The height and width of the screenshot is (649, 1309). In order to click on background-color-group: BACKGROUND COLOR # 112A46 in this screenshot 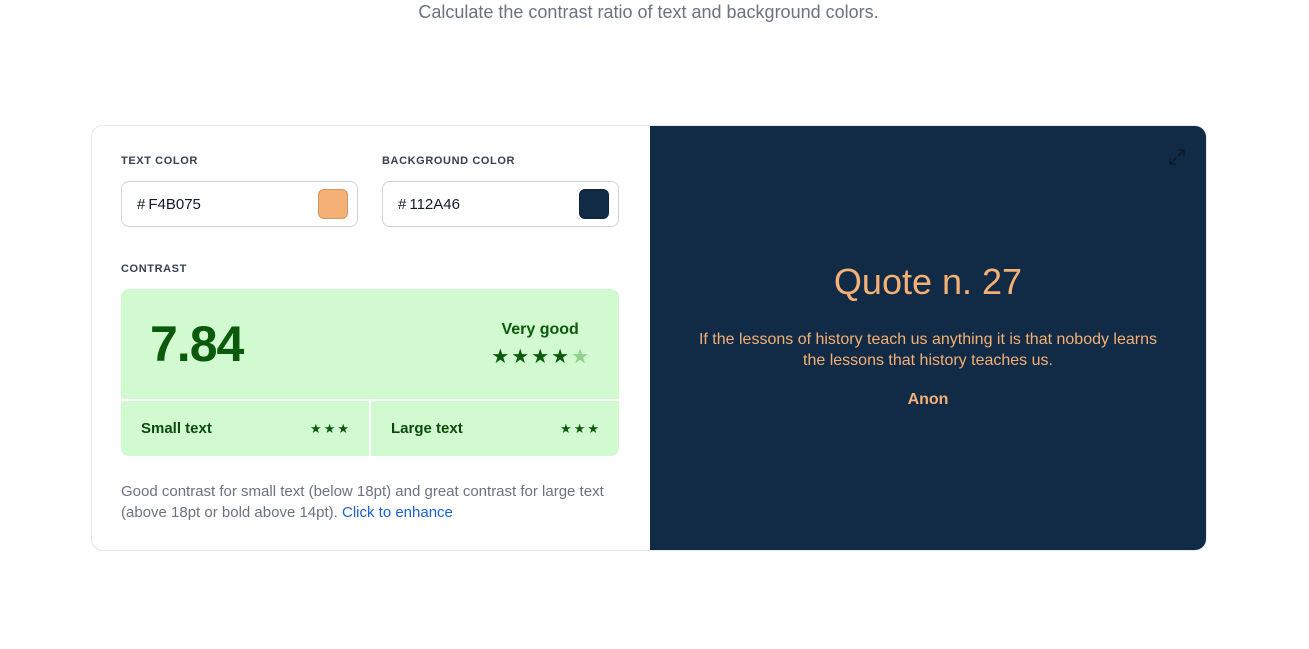, I will do `click(500, 191)`.